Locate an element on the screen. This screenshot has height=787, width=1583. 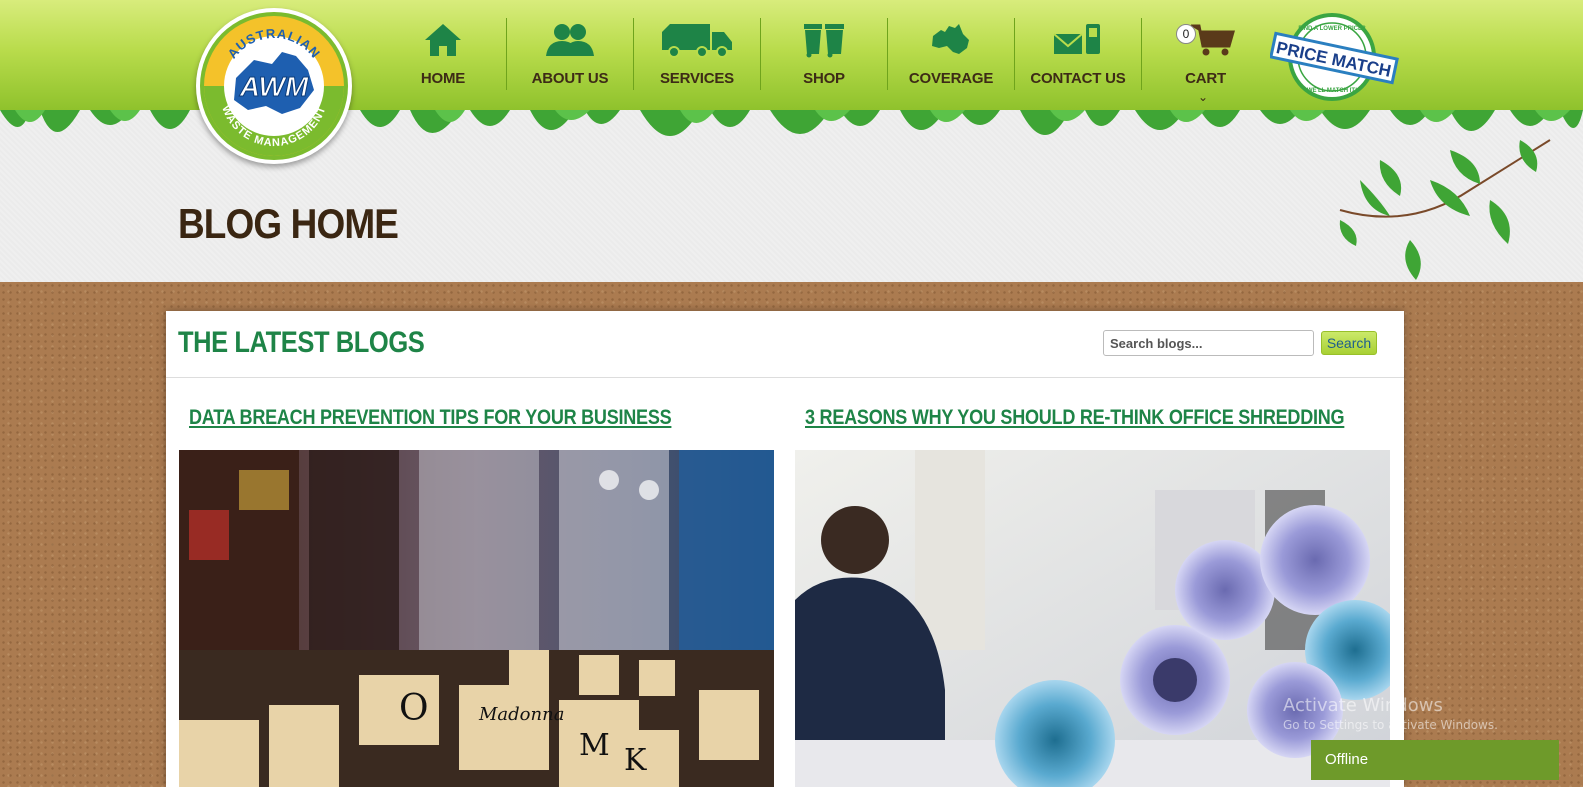
awm-logo-graphic: AUSTRALIAN WASTE MANAGEMENT AWM is located at coordinates (274, 86).